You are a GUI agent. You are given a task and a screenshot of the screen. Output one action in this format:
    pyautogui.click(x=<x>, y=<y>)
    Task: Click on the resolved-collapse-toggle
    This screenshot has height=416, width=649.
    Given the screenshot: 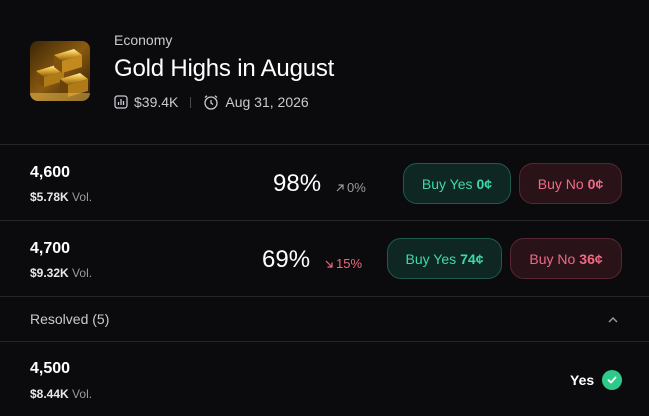 What is the action you would take?
    pyautogui.click(x=613, y=320)
    